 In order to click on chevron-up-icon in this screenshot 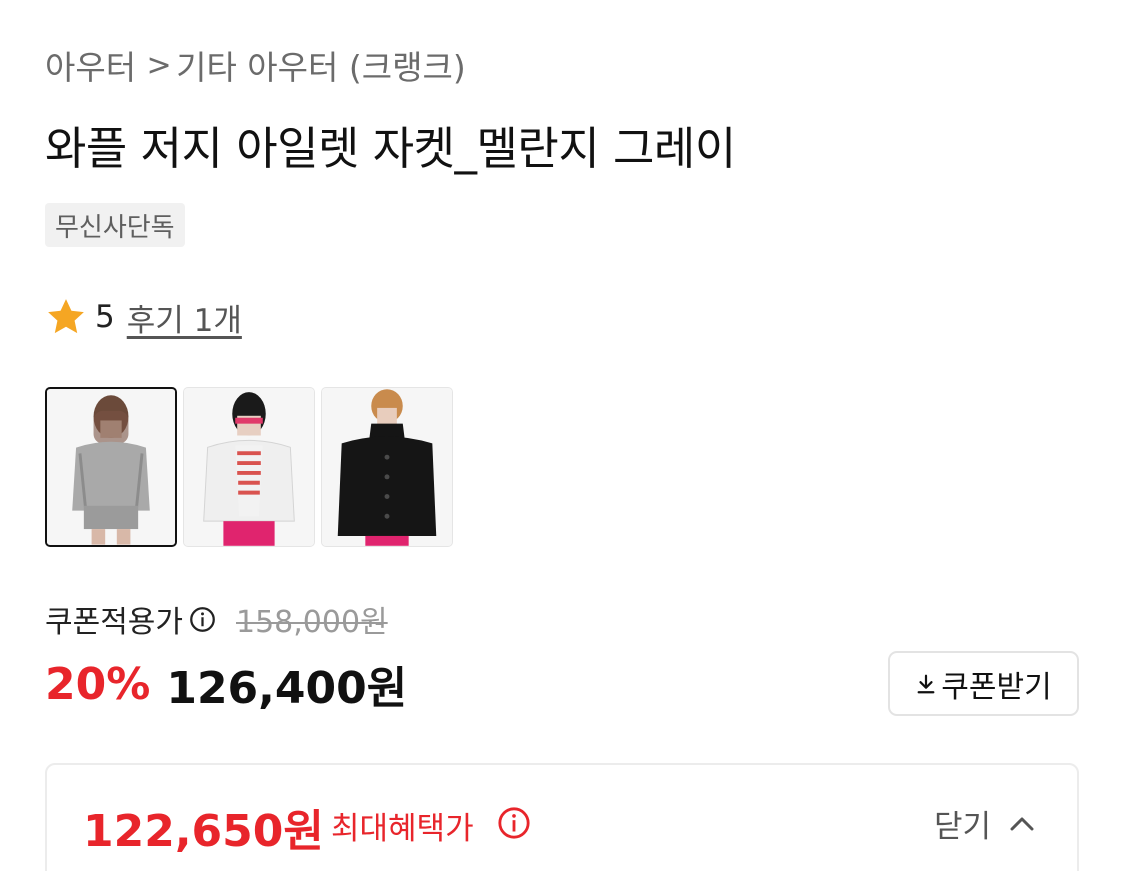, I will do `click(1022, 823)`.